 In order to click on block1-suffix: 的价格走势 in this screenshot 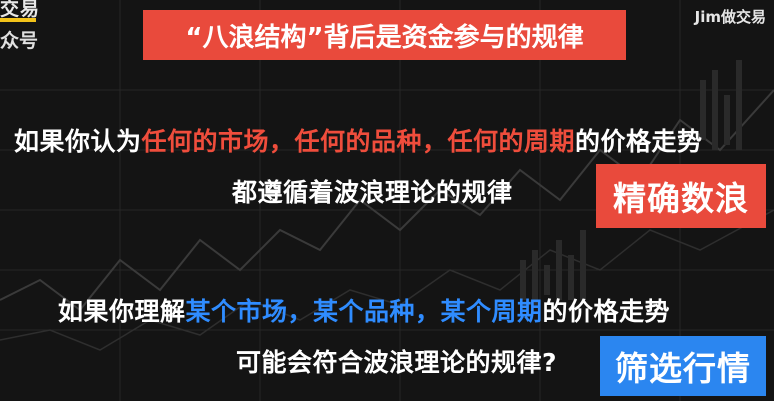, I will do `click(639, 141)`.